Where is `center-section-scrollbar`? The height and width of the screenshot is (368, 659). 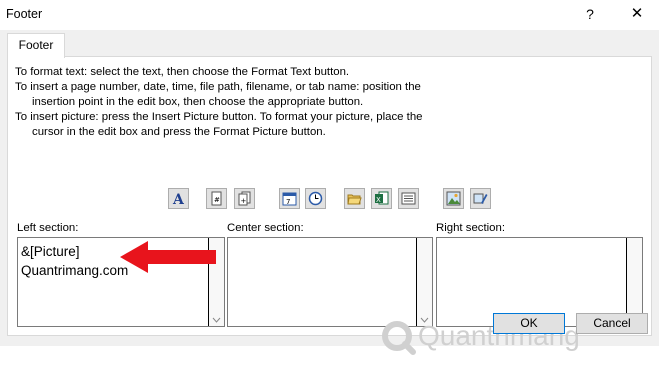
center-section-scrollbar is located at coordinates (424, 282).